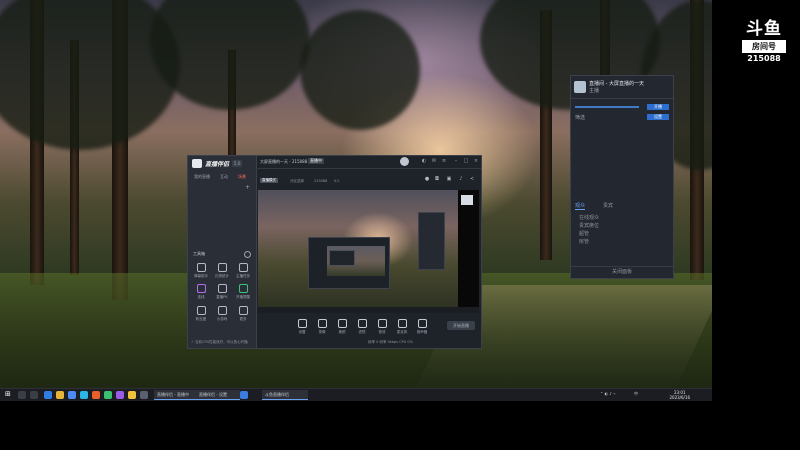 The height and width of the screenshot is (450, 800). What do you see at coordinates (362, 323) in the screenshot?
I see `filter-icon` at bounding box center [362, 323].